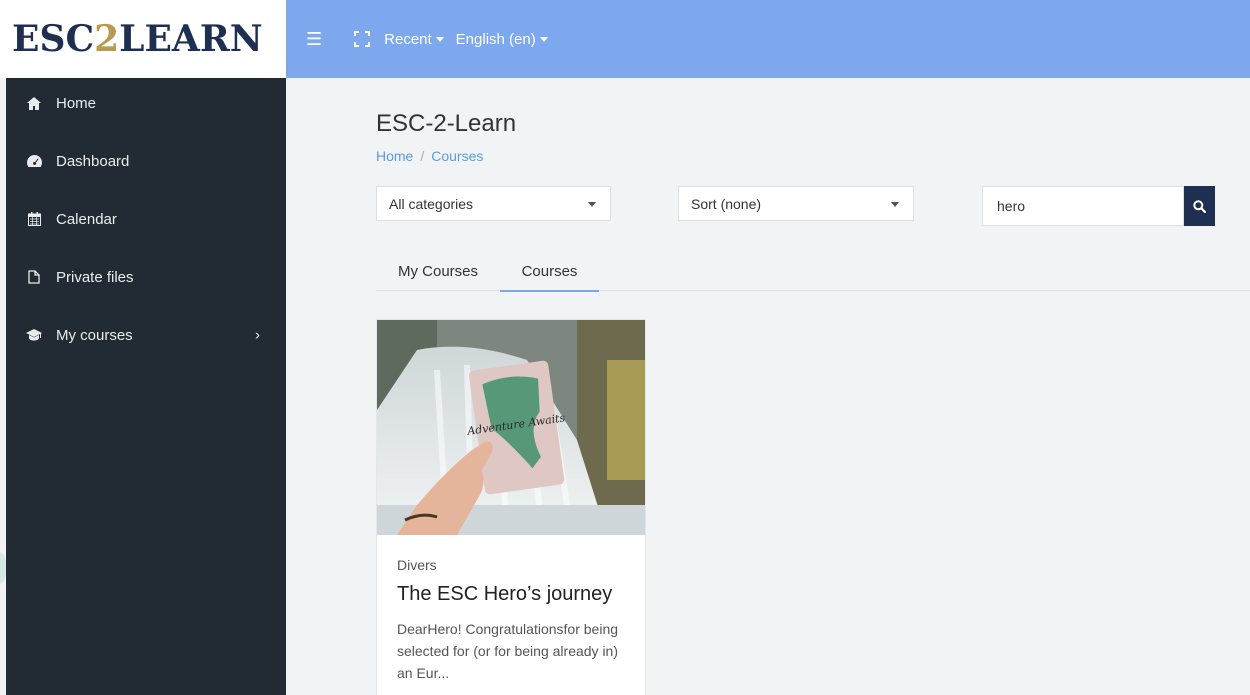 The height and width of the screenshot is (695, 1250). What do you see at coordinates (34, 103) in the screenshot?
I see `home-icon` at bounding box center [34, 103].